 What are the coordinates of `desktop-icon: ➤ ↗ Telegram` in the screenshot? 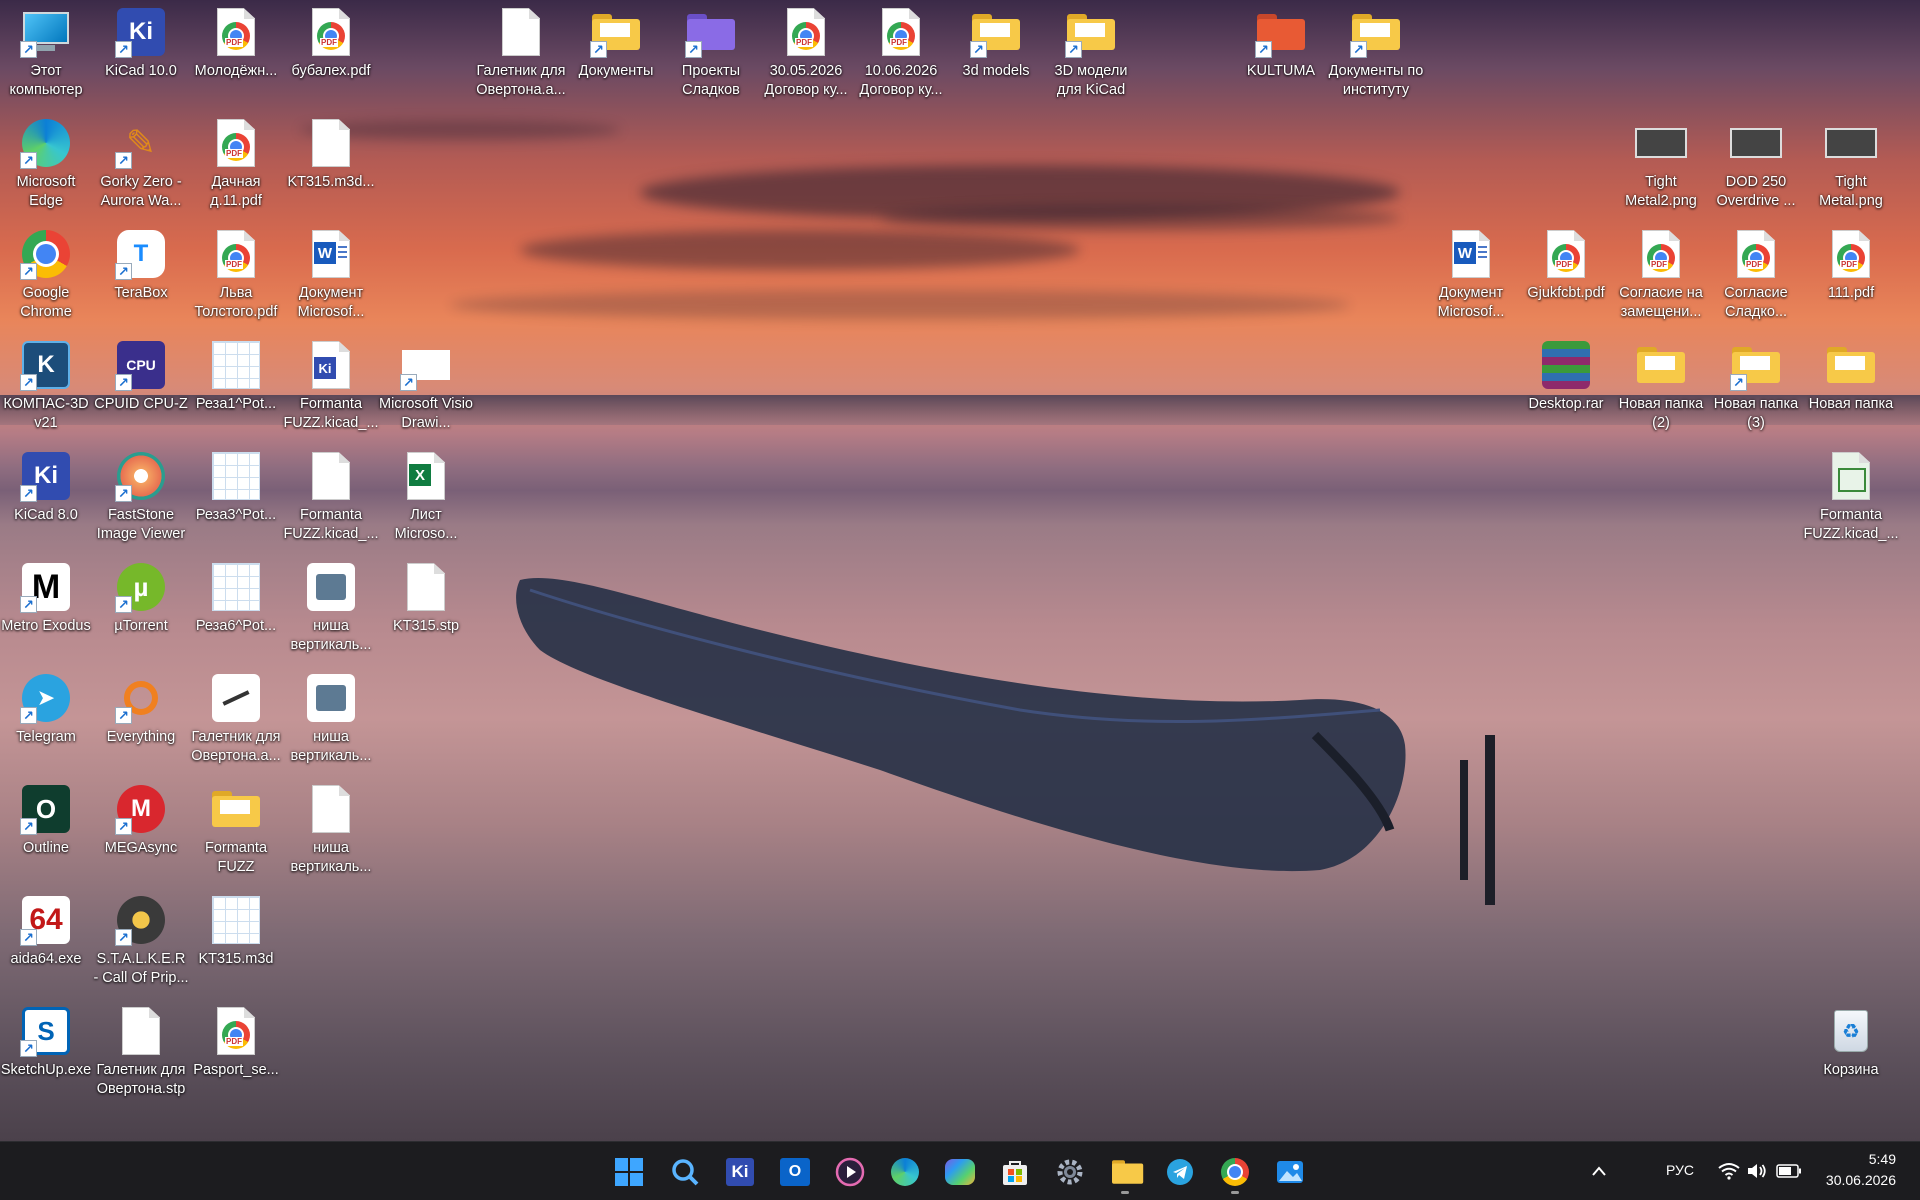 It's located at (46, 721).